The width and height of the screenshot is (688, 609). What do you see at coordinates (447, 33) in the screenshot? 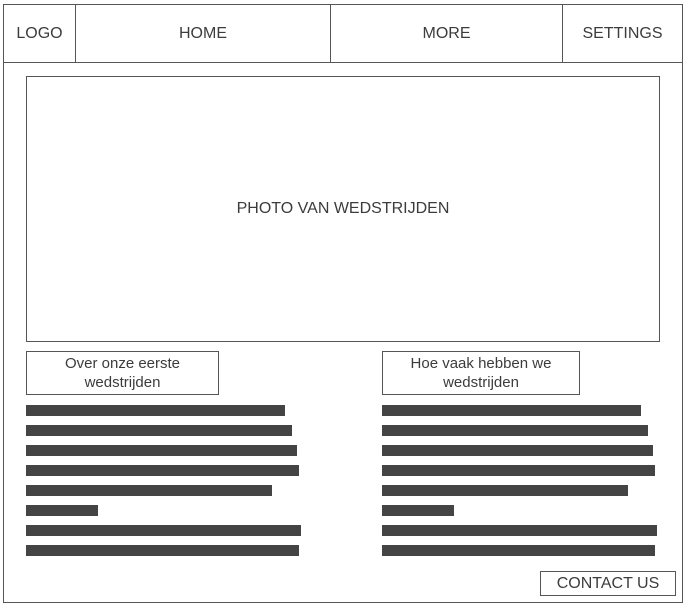
I see `nav-item-more: MORE` at bounding box center [447, 33].